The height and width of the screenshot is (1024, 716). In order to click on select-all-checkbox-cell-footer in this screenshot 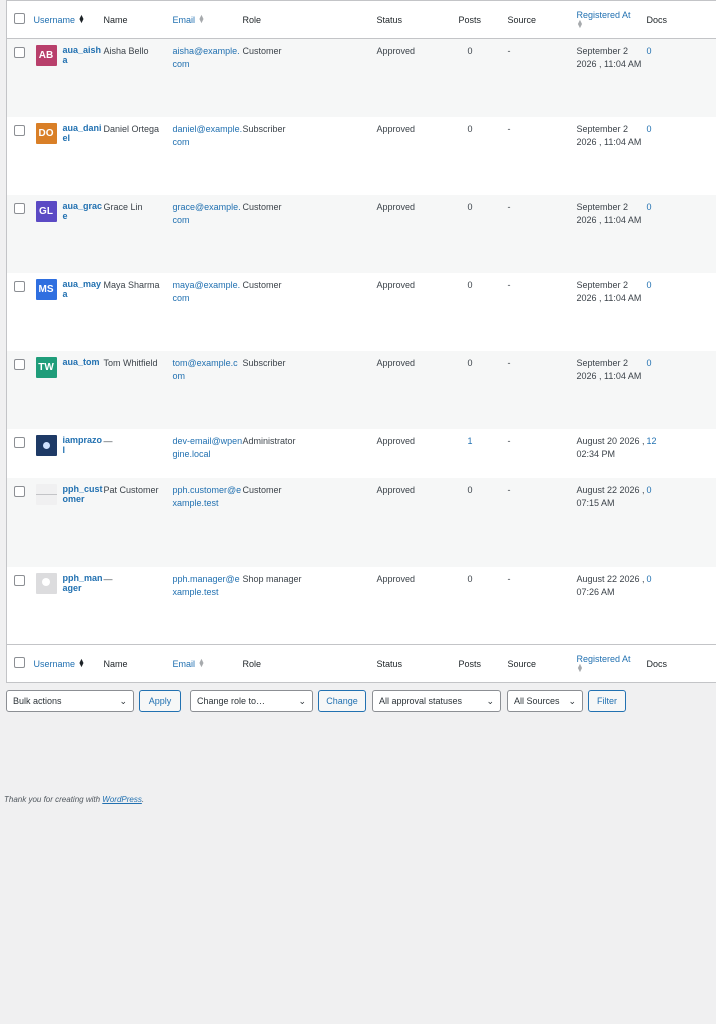, I will do `click(20, 664)`.